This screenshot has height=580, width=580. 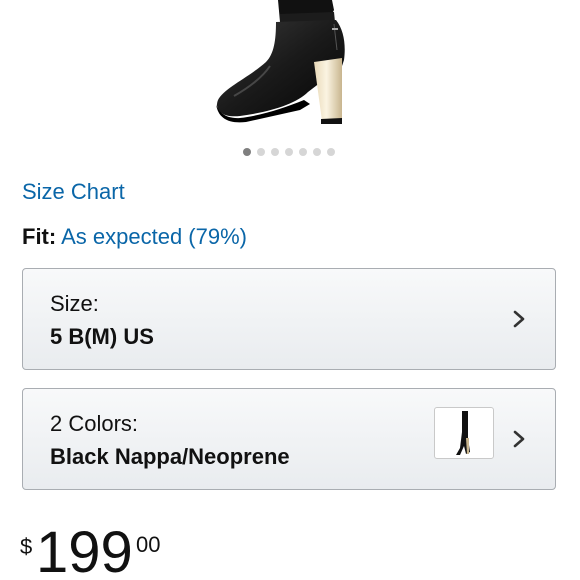 I want to click on fit-label: Fit:, so click(x=39, y=236).